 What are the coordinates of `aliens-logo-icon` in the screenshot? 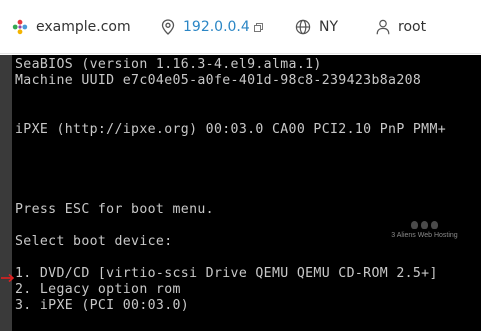 It's located at (424, 225).